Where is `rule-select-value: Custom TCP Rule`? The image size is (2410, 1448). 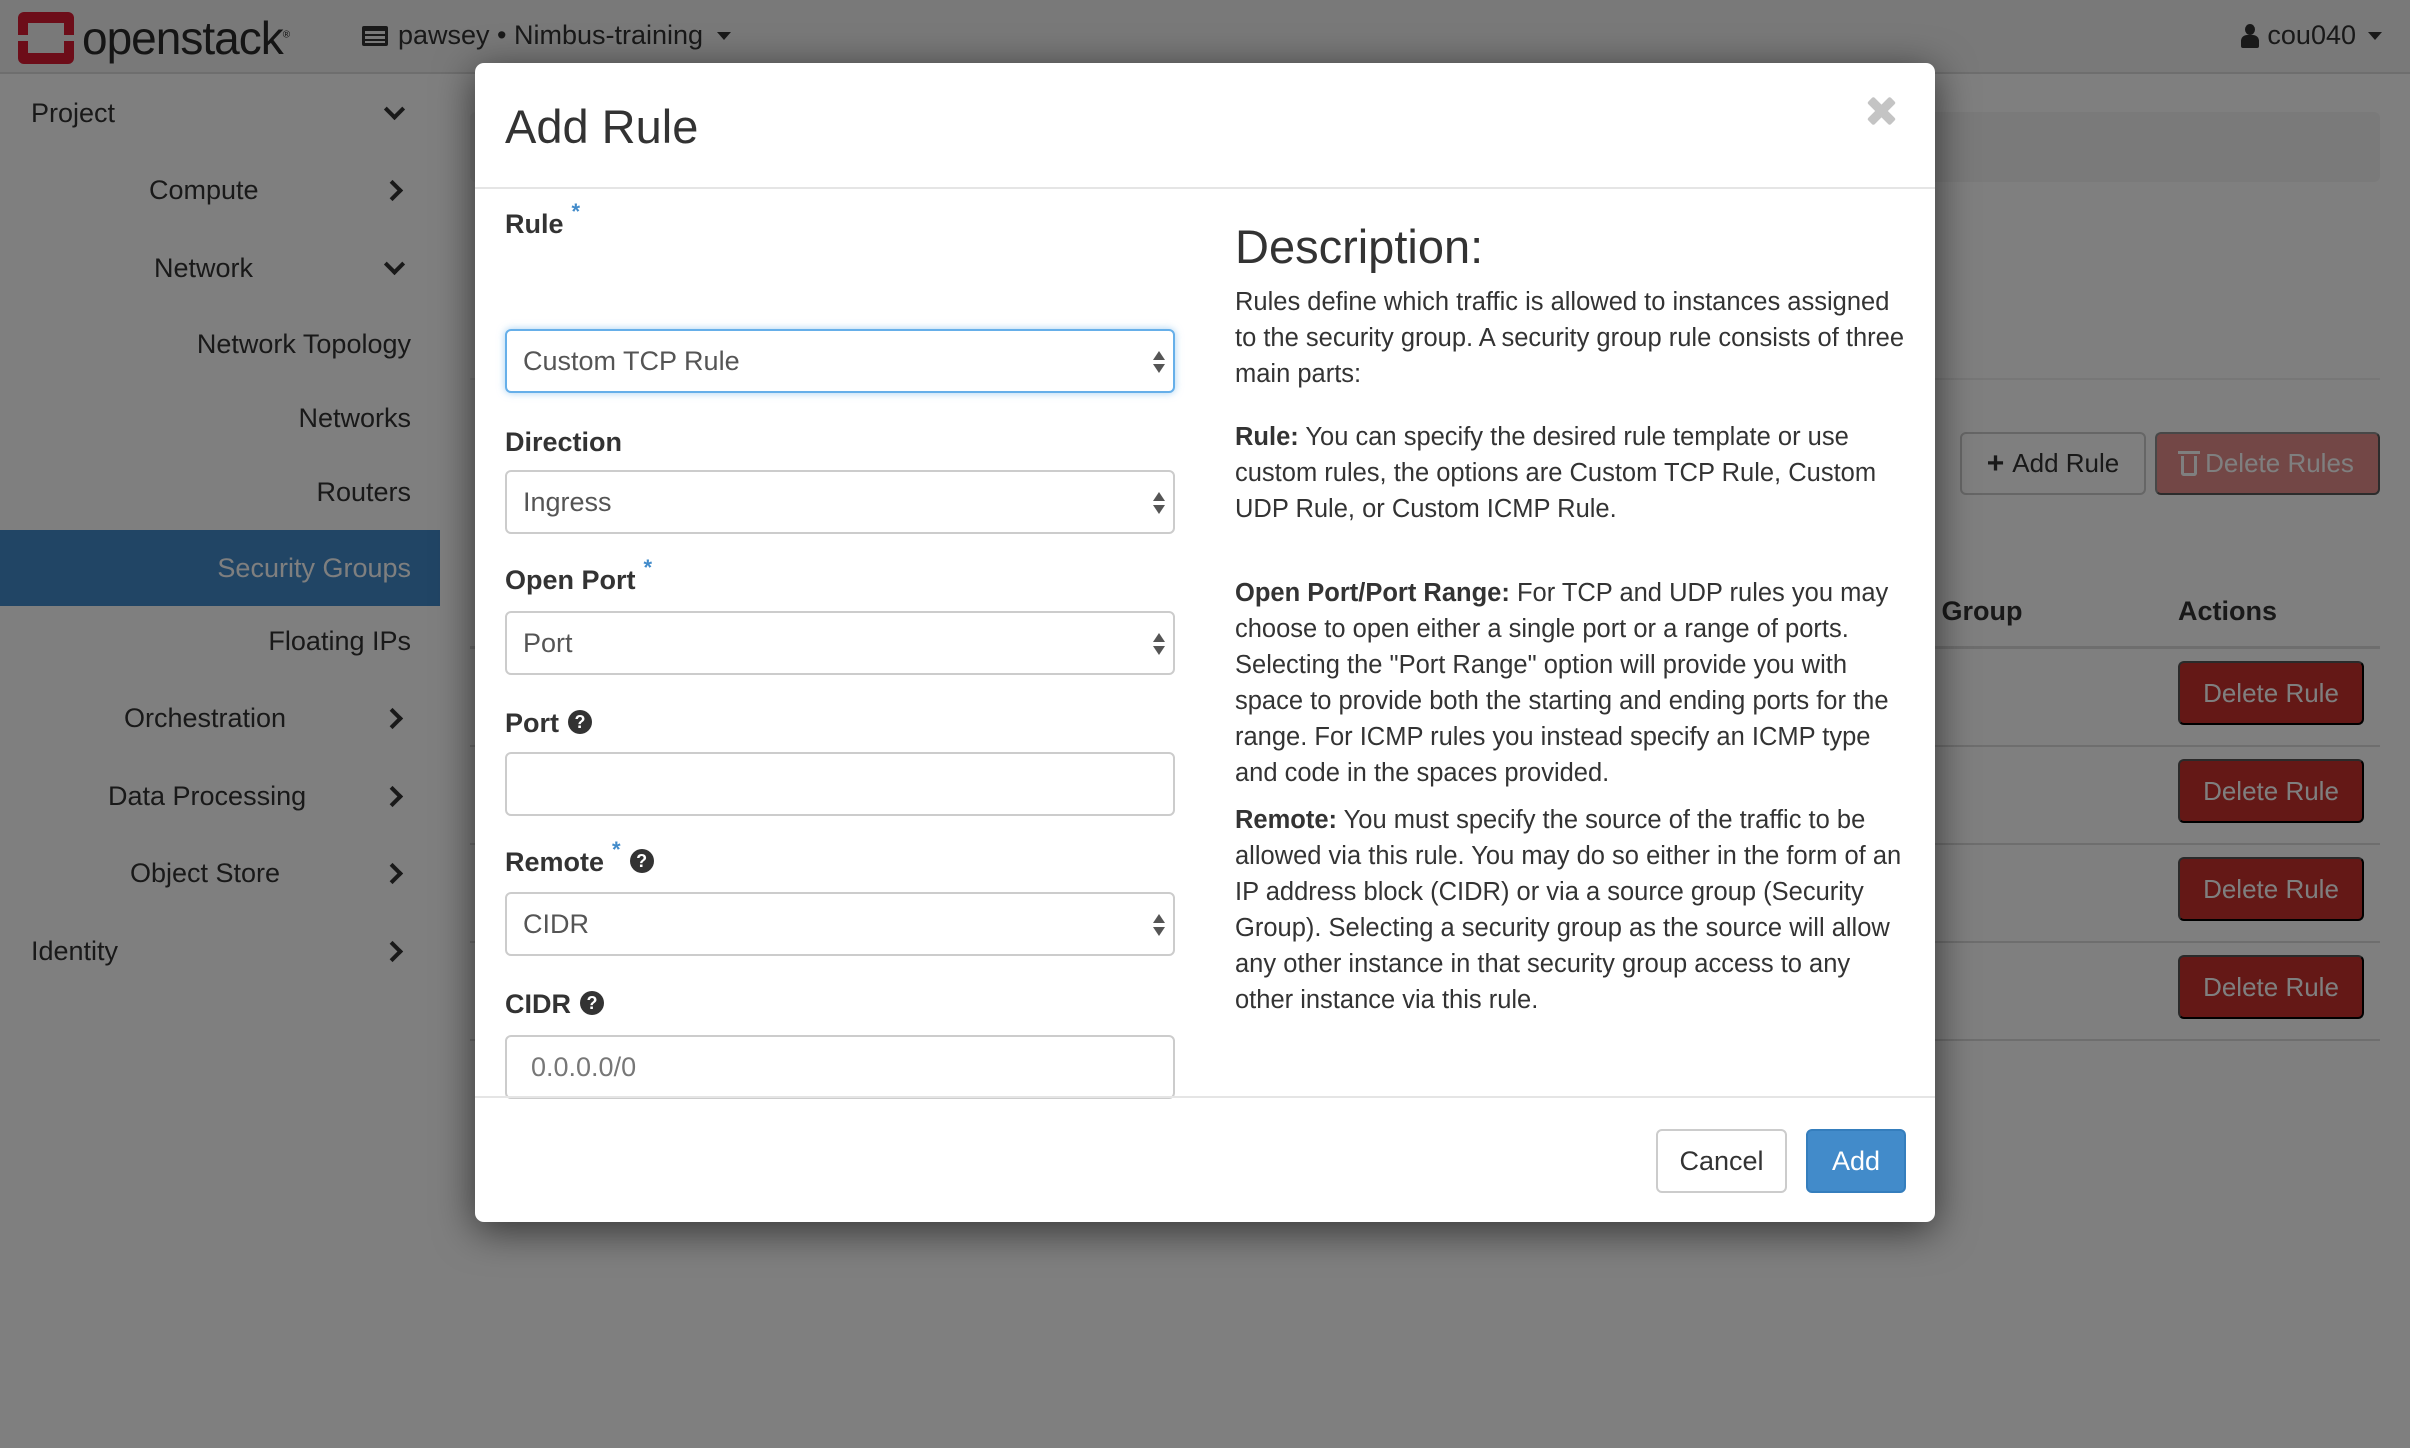
rule-select-value: Custom TCP Rule is located at coordinates (631, 360).